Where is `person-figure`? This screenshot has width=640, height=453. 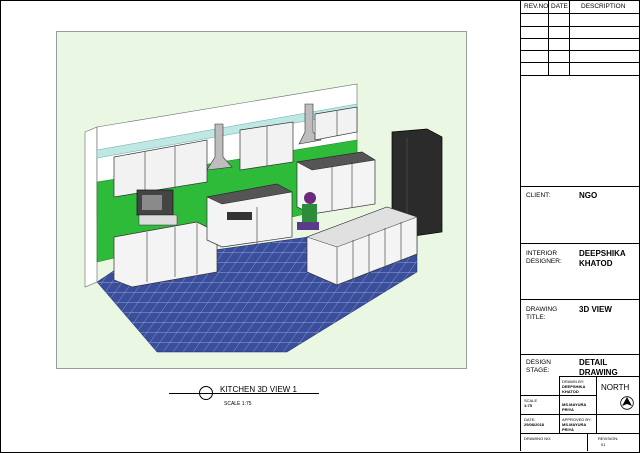
person-figure is located at coordinates (310, 198).